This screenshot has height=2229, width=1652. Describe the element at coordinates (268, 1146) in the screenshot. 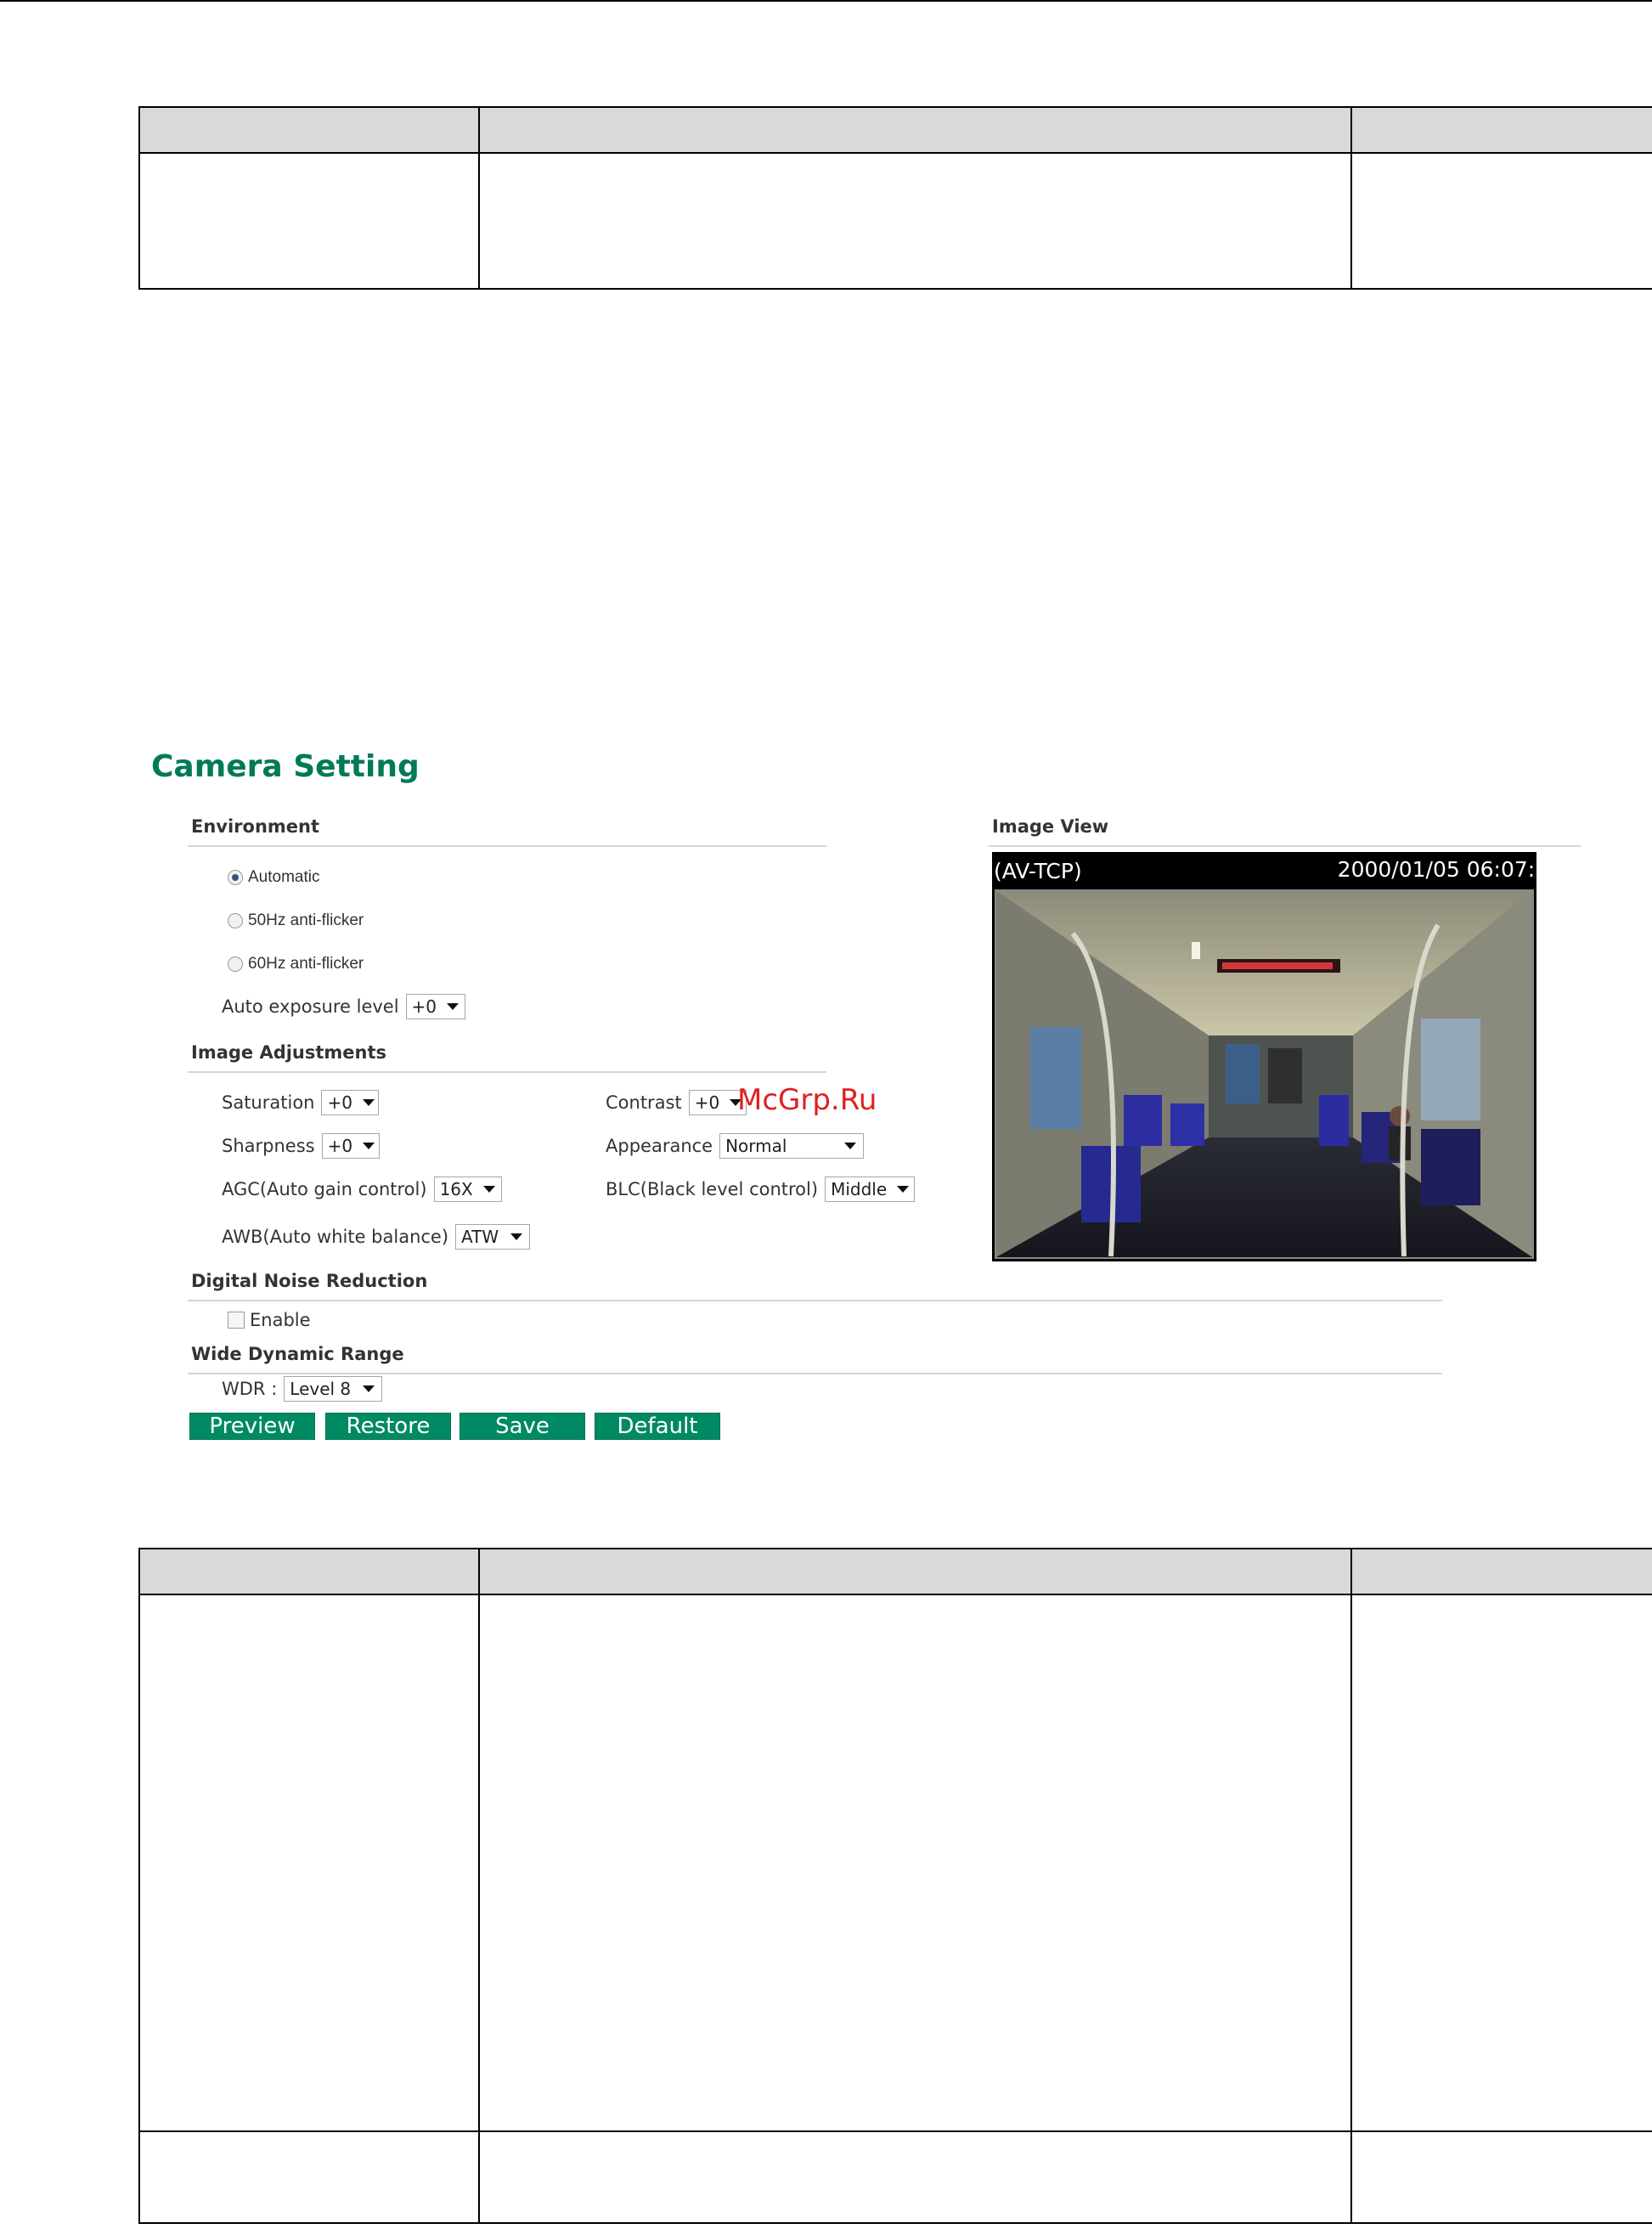

I see `sharpness-label: Sharpness` at that location.